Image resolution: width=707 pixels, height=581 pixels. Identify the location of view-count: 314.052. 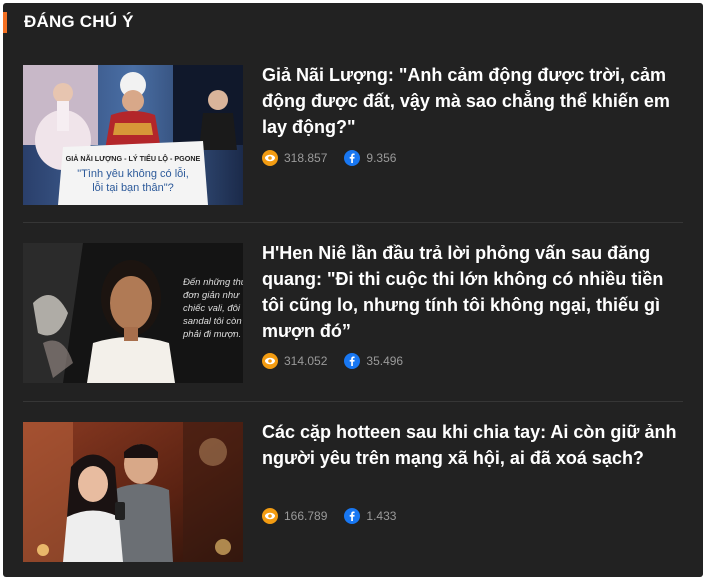
(294, 361).